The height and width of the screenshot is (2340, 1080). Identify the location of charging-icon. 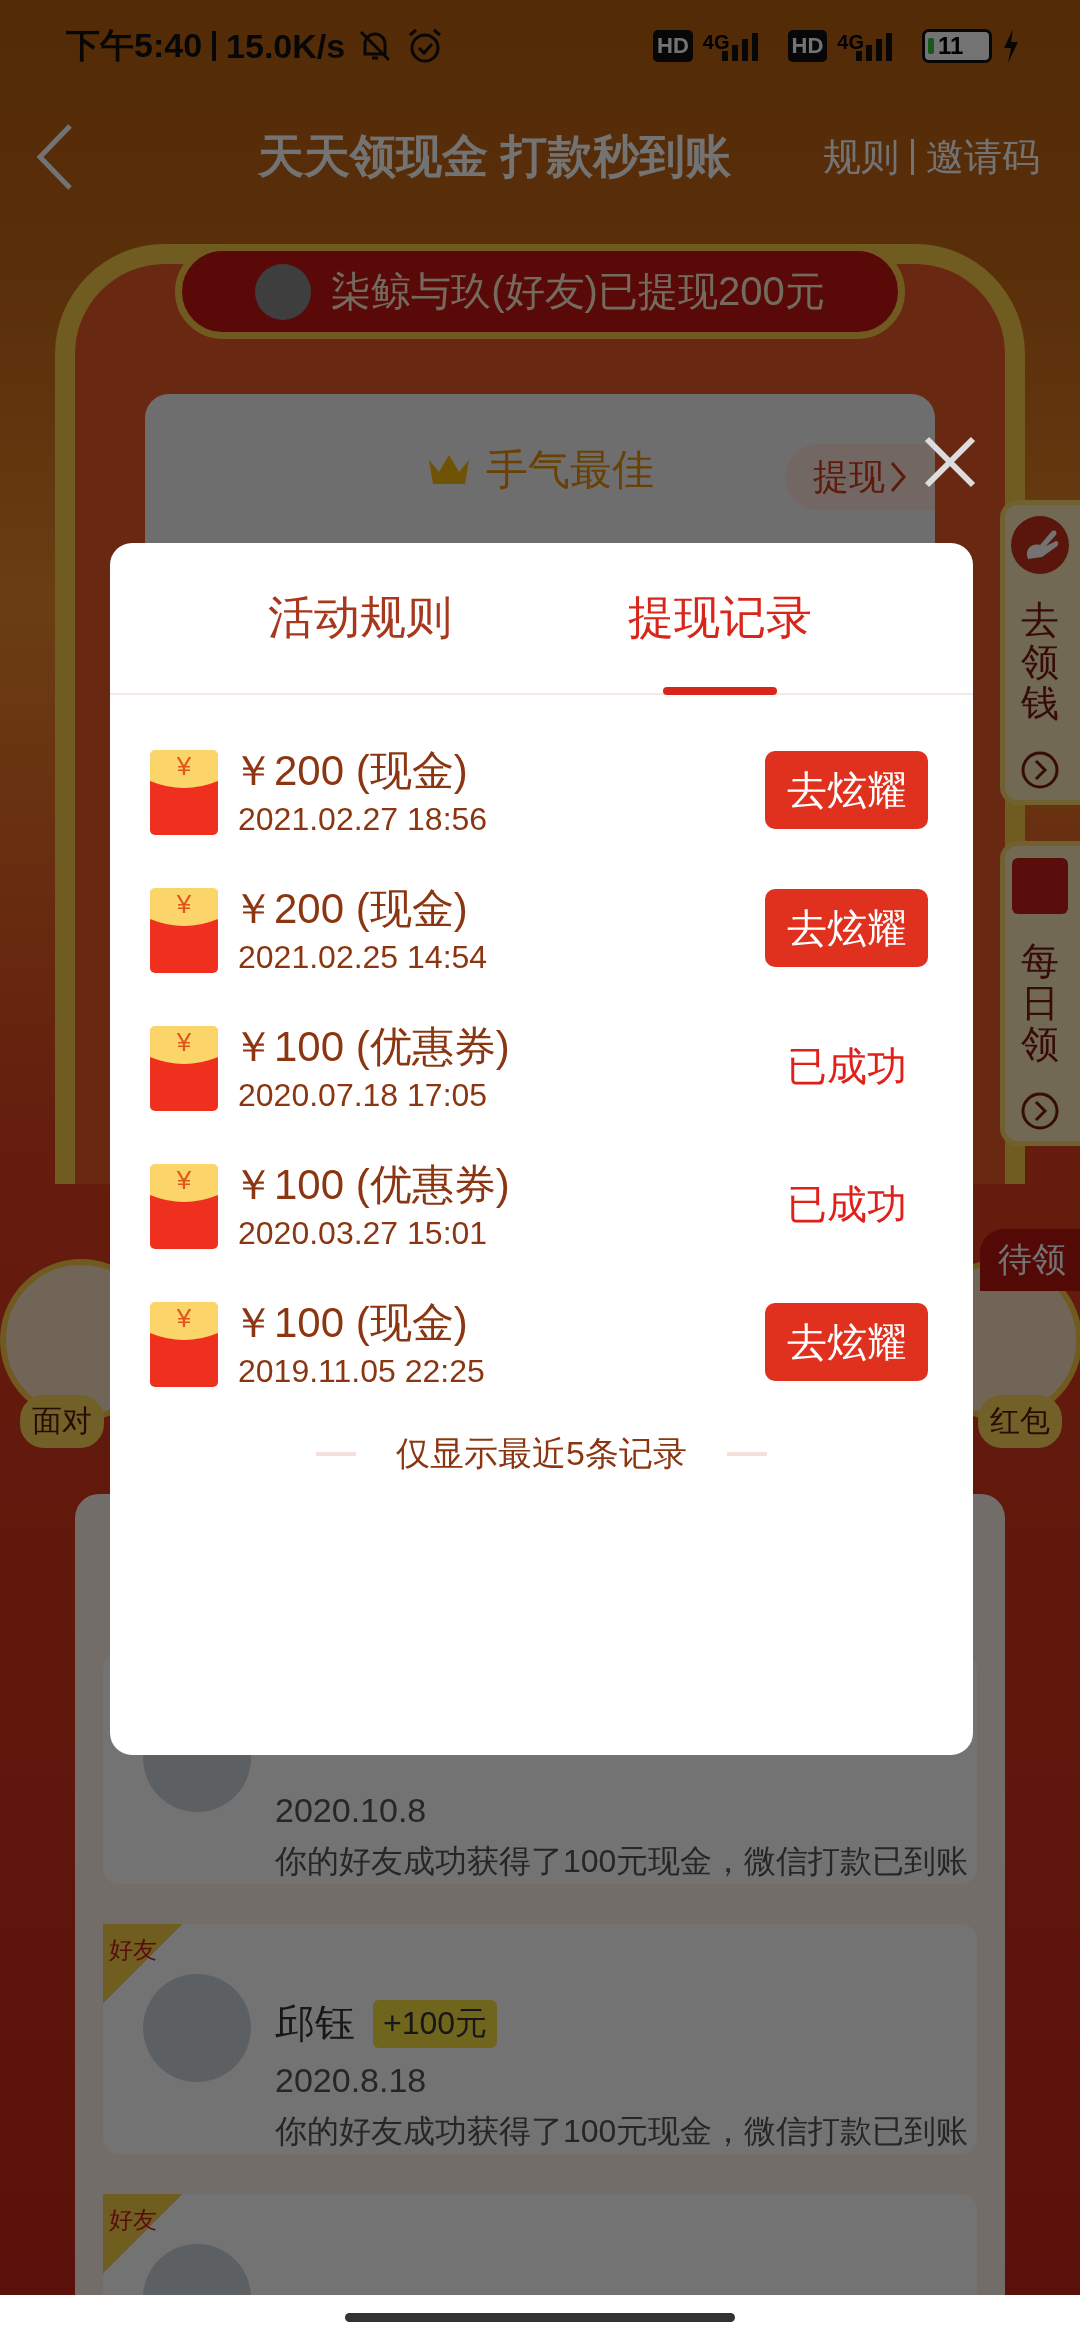
(1011, 46).